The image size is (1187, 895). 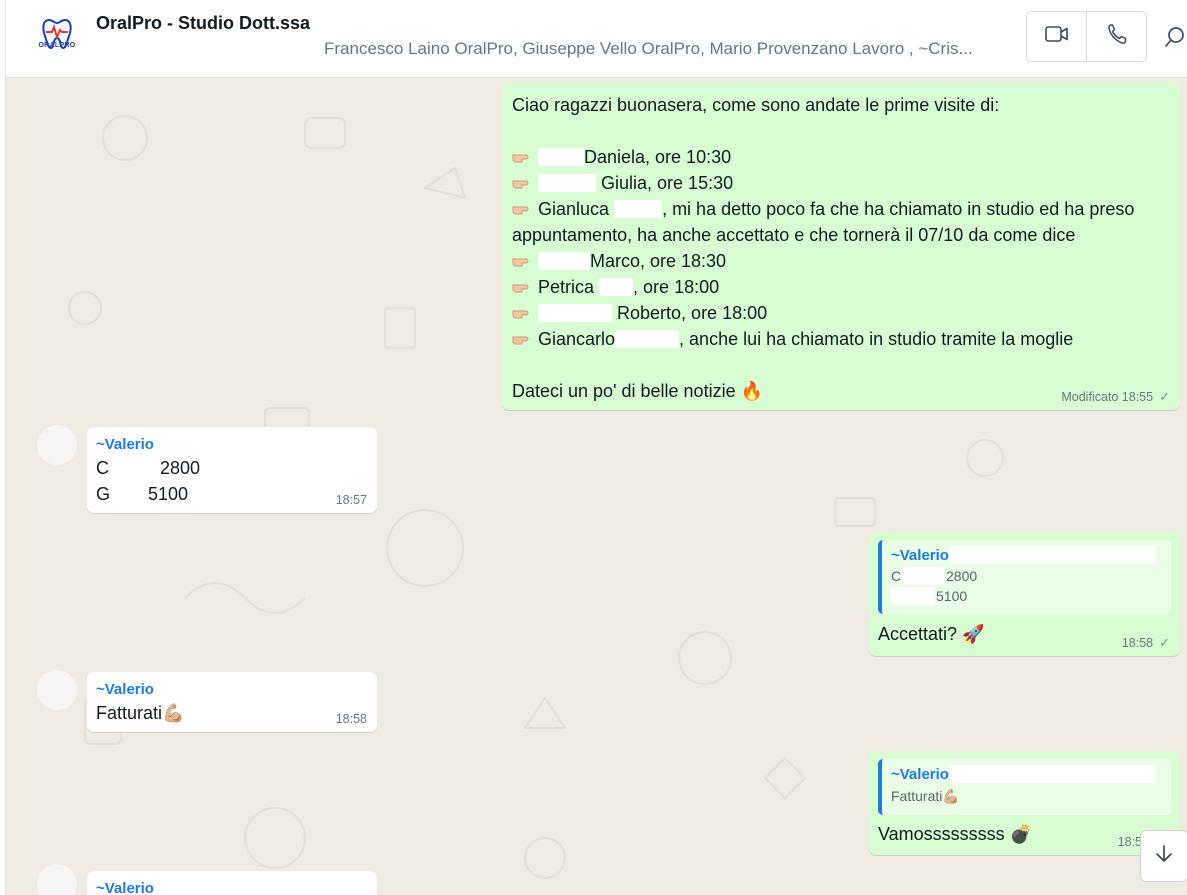 I want to click on message-line: Roberto, ore 18:00, so click(x=842, y=313).